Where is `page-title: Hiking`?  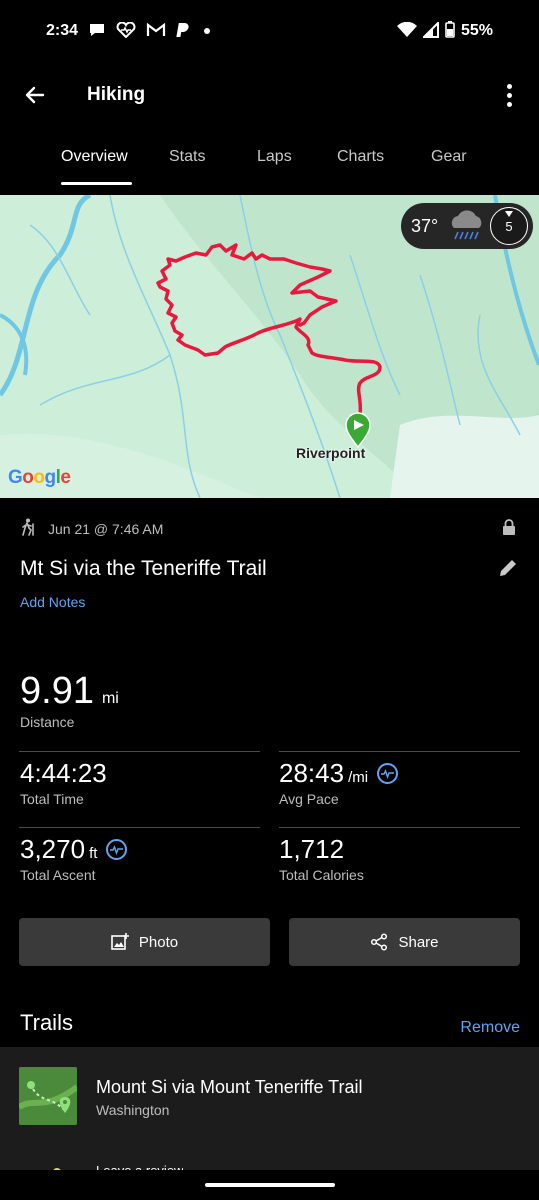
page-title: Hiking is located at coordinates (116, 94).